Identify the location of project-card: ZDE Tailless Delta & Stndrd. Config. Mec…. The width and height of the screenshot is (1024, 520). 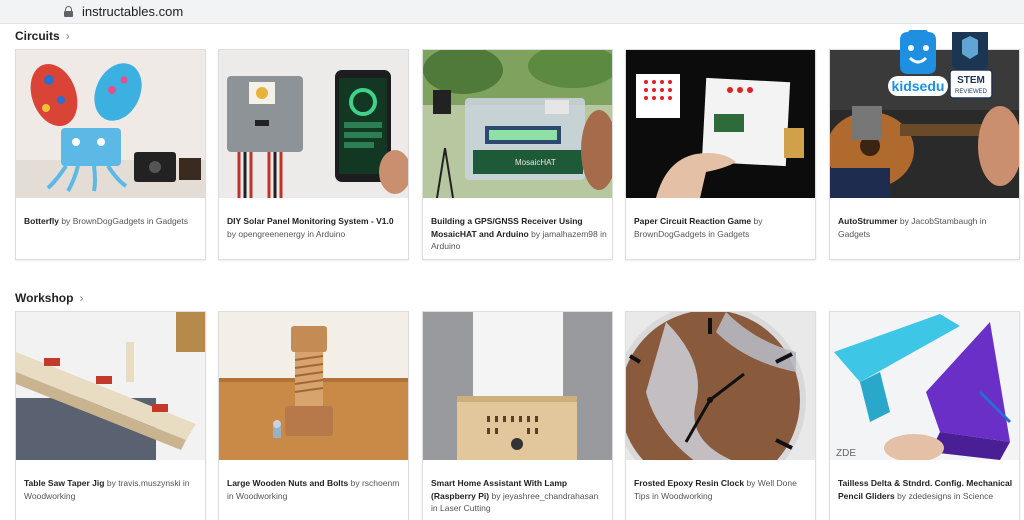
(924, 415).